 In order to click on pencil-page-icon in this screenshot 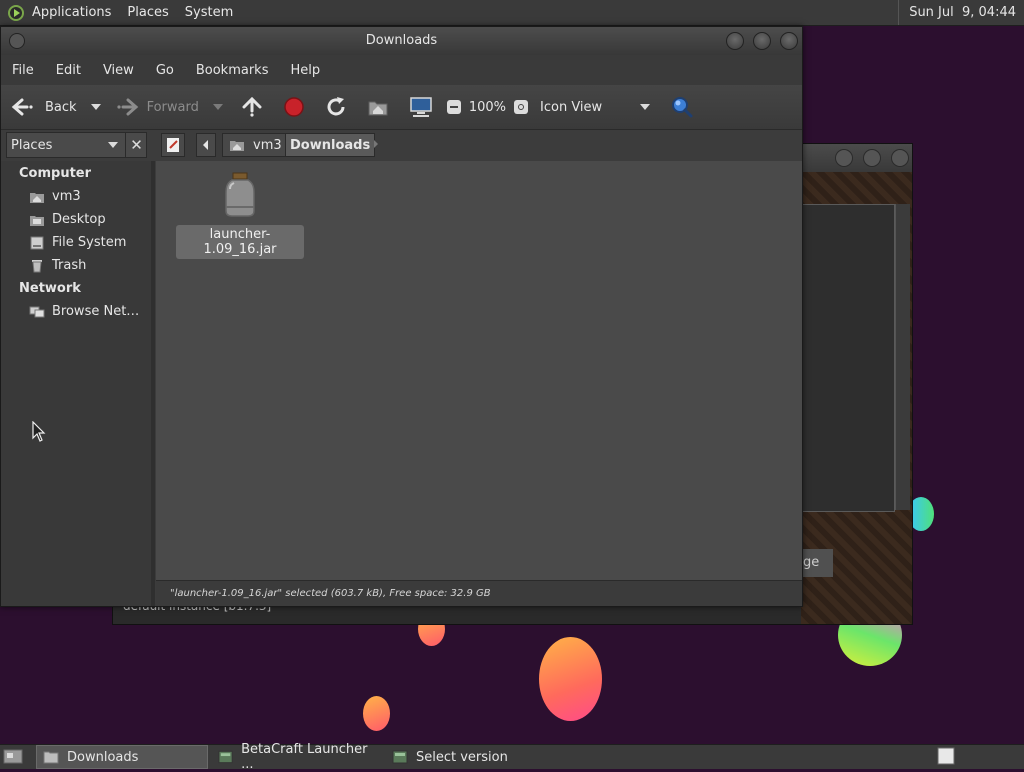, I will do `click(173, 145)`.